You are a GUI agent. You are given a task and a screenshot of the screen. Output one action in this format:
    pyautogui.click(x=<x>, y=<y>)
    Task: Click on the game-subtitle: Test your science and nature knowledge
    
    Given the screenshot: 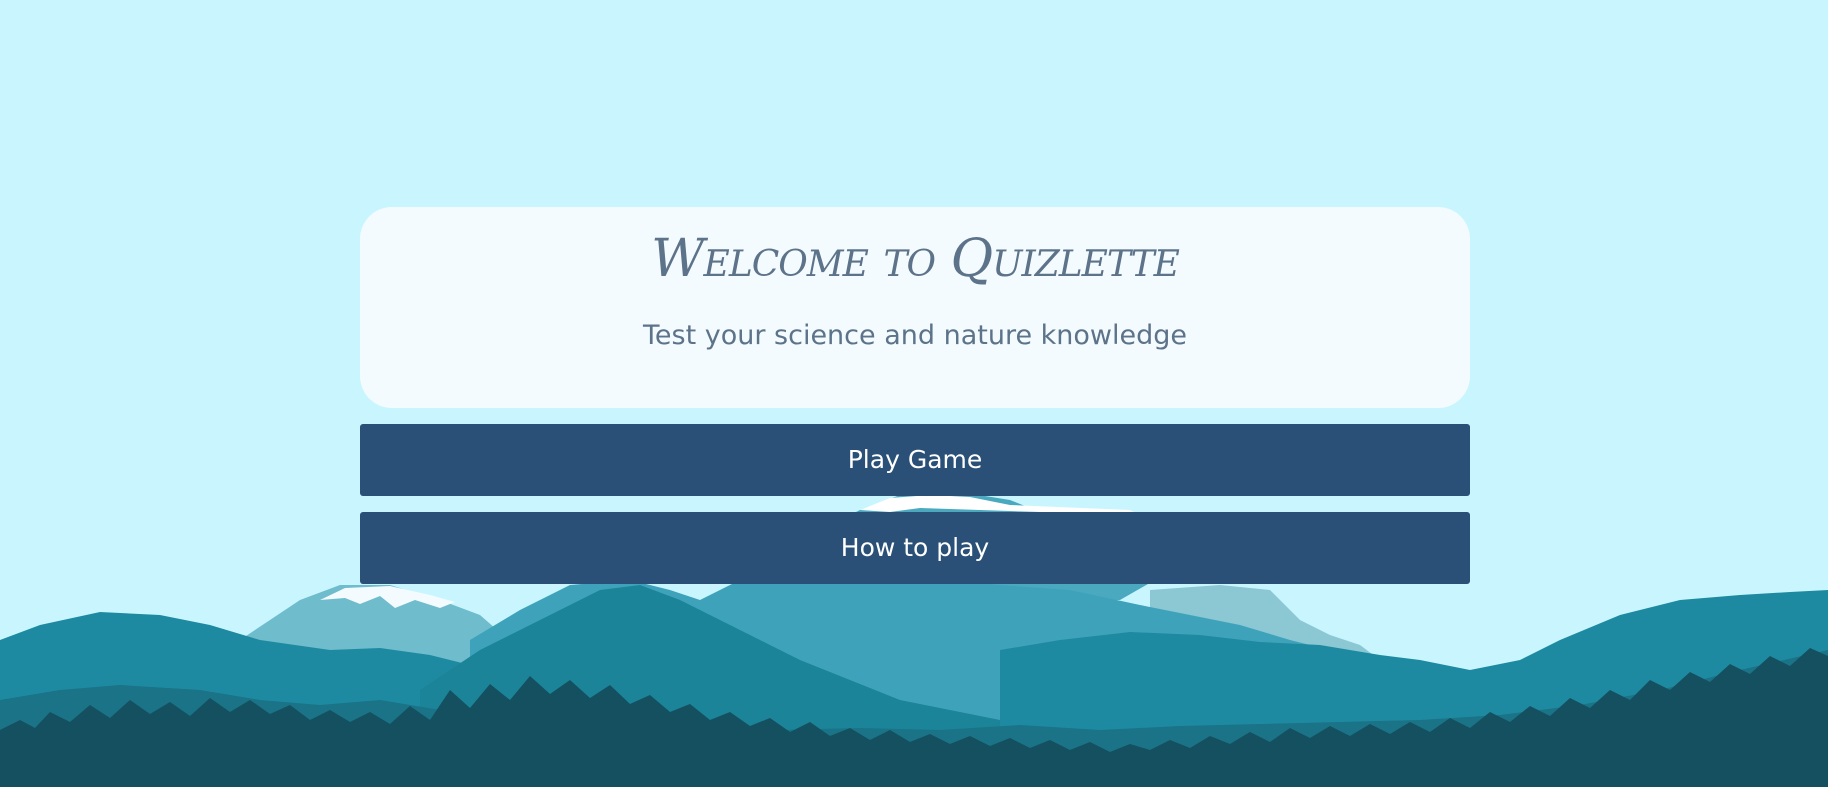 What is the action you would take?
    pyautogui.click(x=914, y=335)
    